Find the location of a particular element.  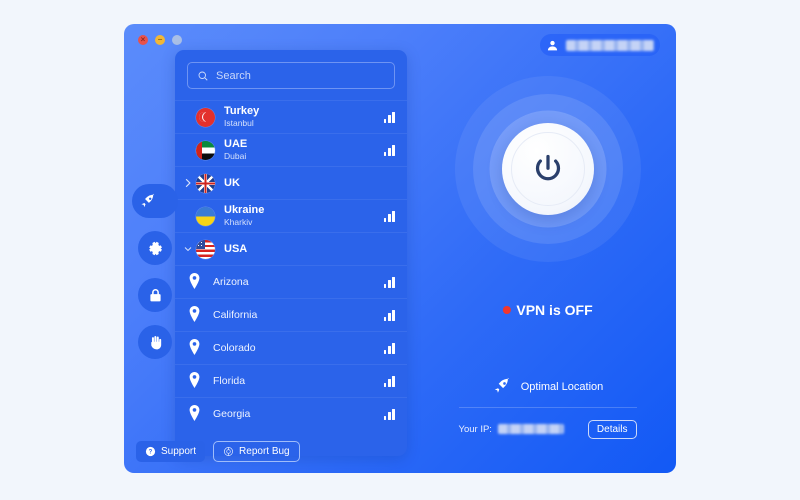

report-bug-label: Report Bug is located at coordinates (264, 451).